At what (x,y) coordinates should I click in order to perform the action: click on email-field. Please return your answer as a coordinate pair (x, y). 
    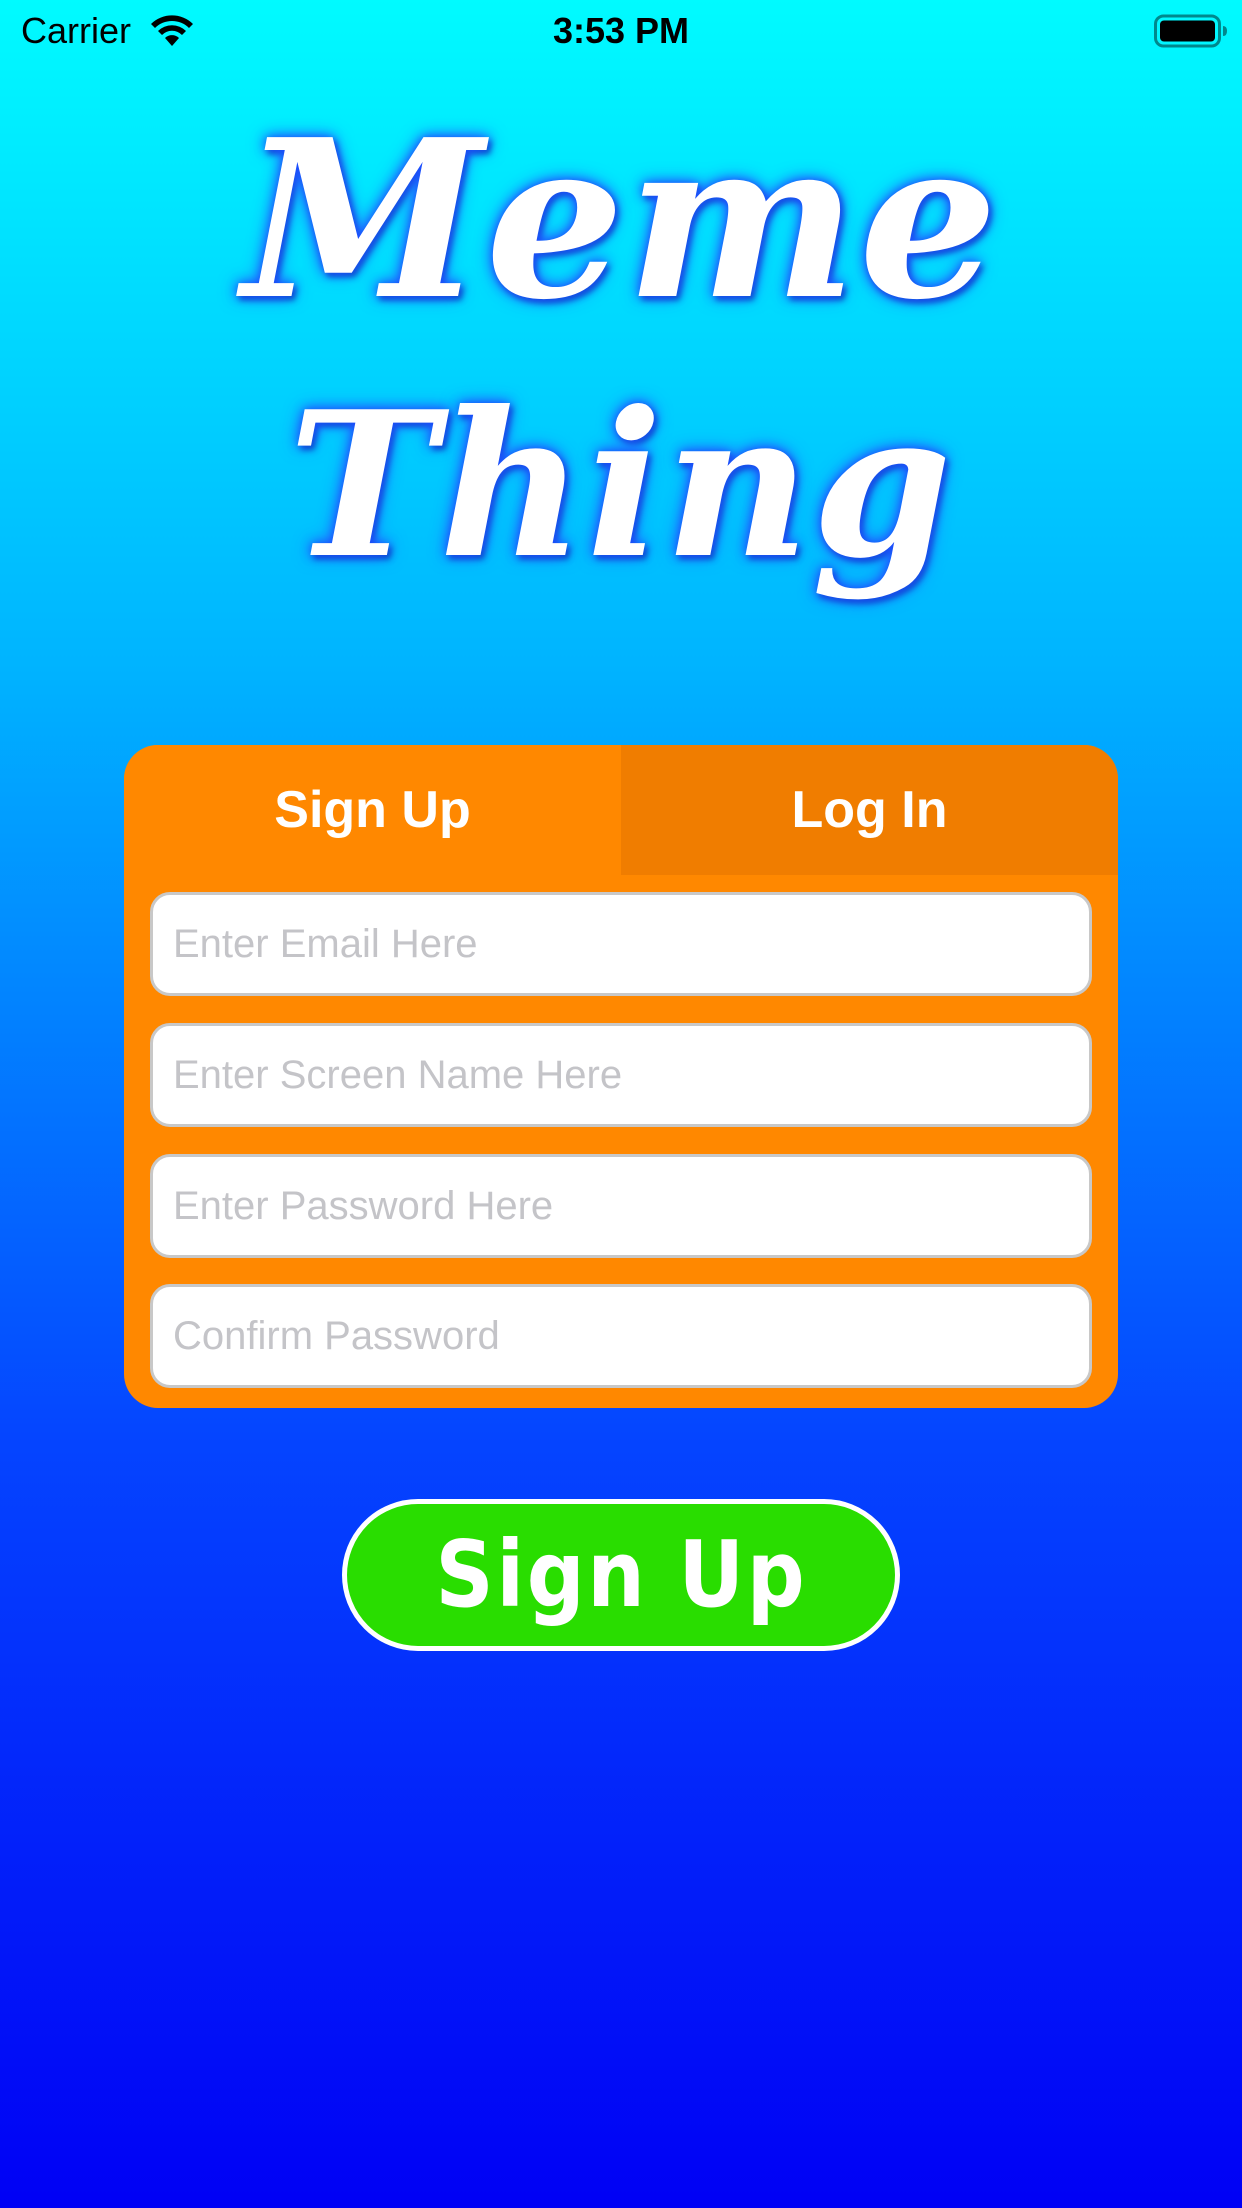
    Looking at the image, I should click on (621, 944).